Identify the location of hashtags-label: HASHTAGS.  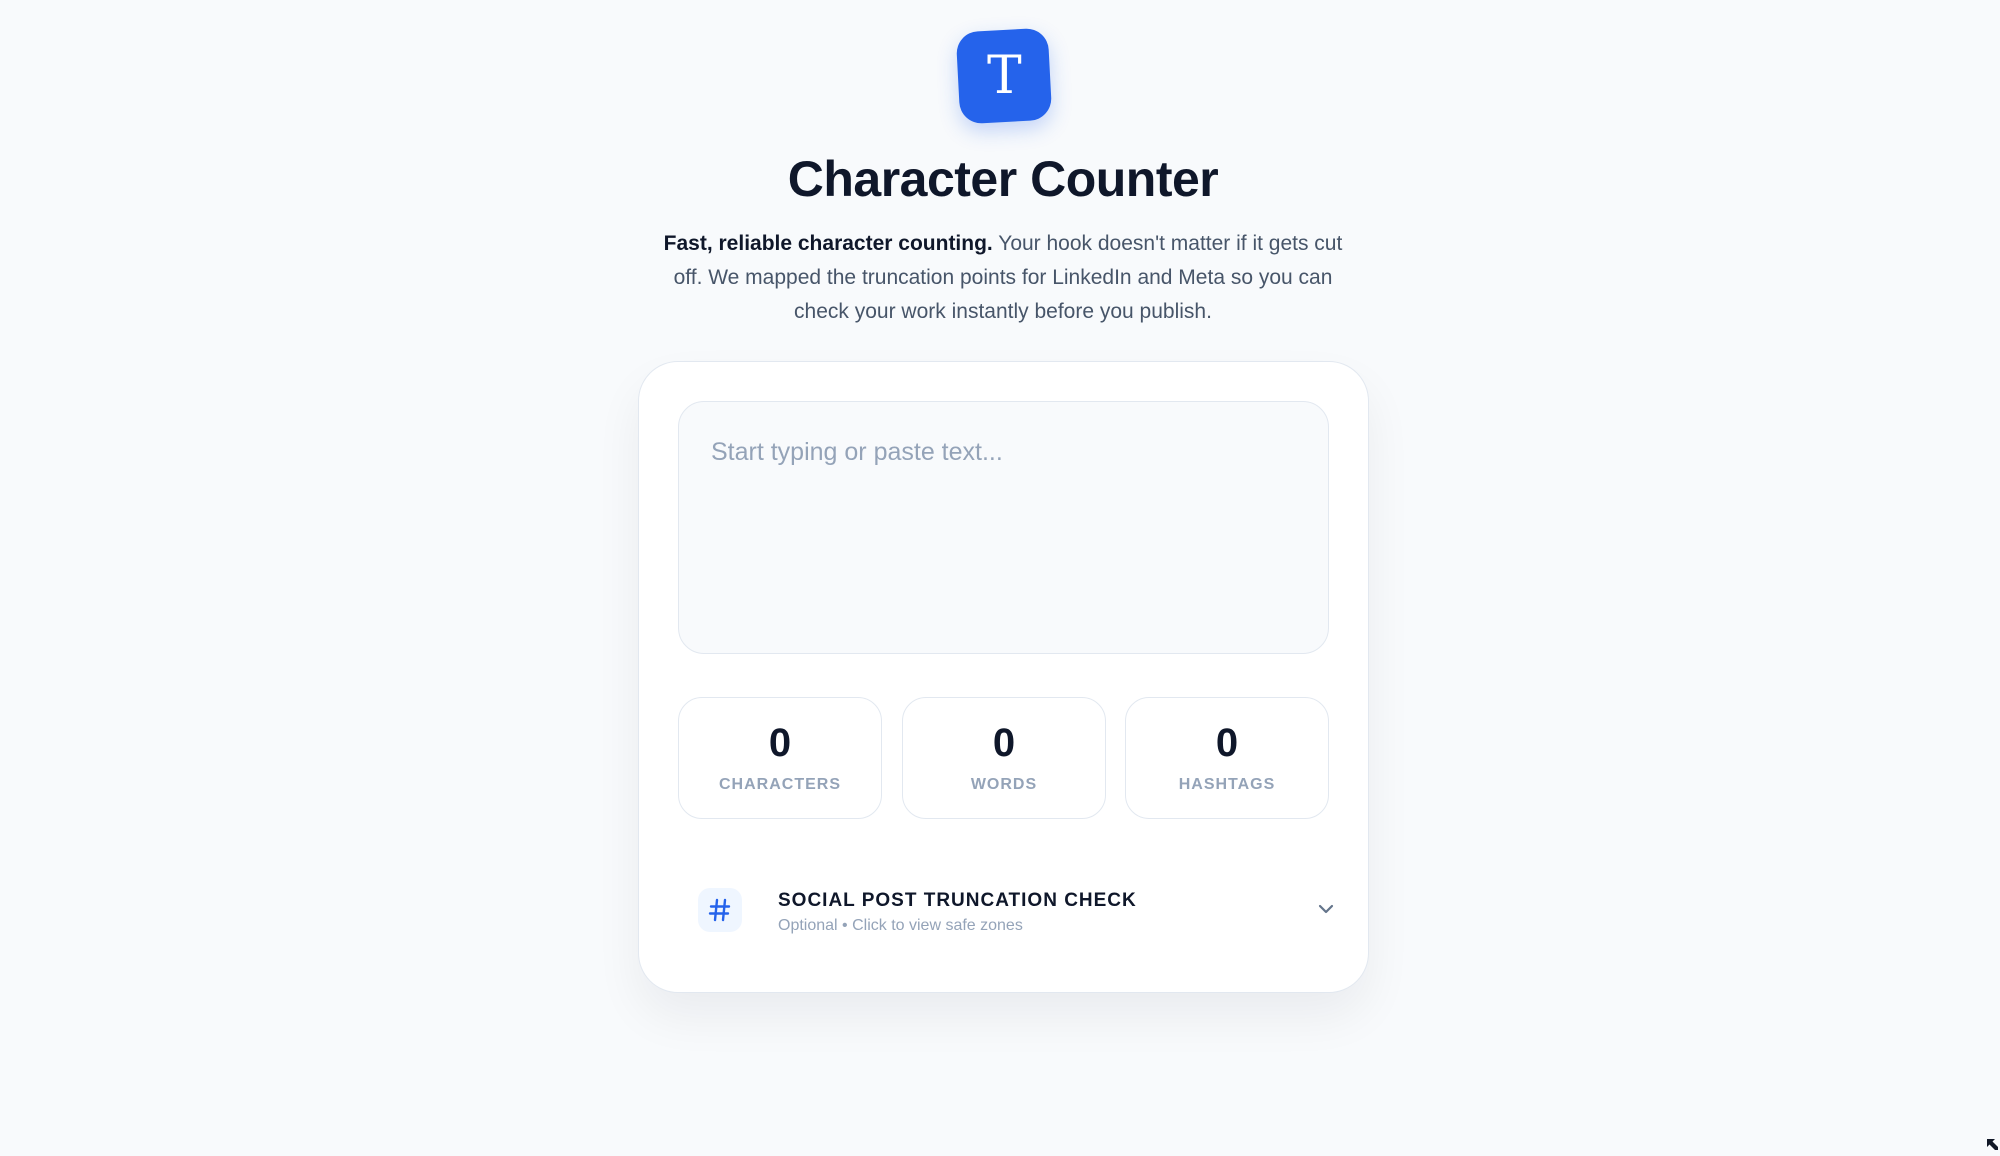
(1227, 784).